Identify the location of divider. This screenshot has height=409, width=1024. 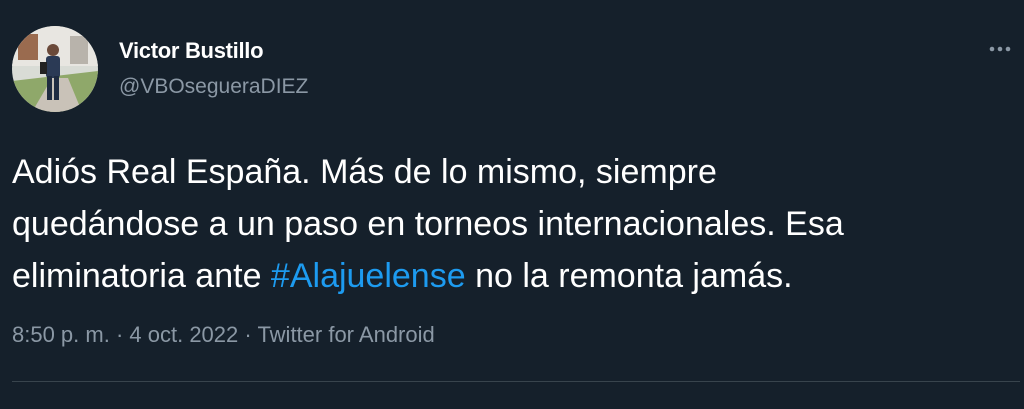
(516, 381).